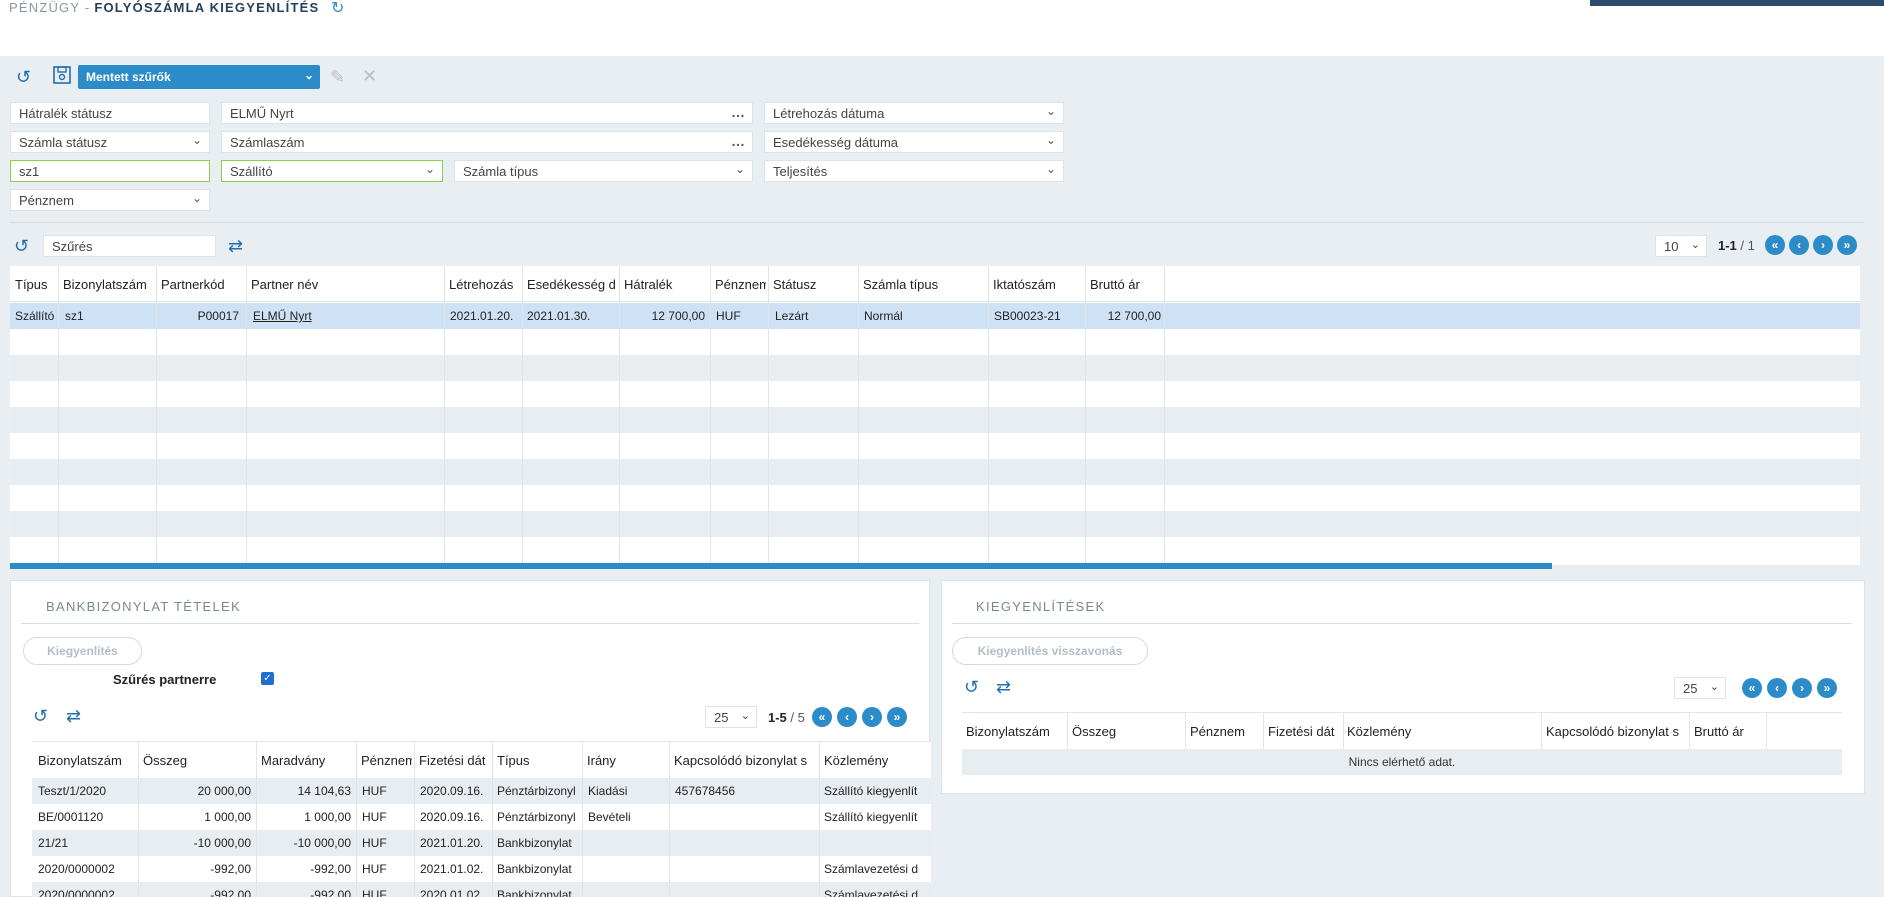  What do you see at coordinates (29, 171) in the screenshot?
I see `field-value: sz1` at bounding box center [29, 171].